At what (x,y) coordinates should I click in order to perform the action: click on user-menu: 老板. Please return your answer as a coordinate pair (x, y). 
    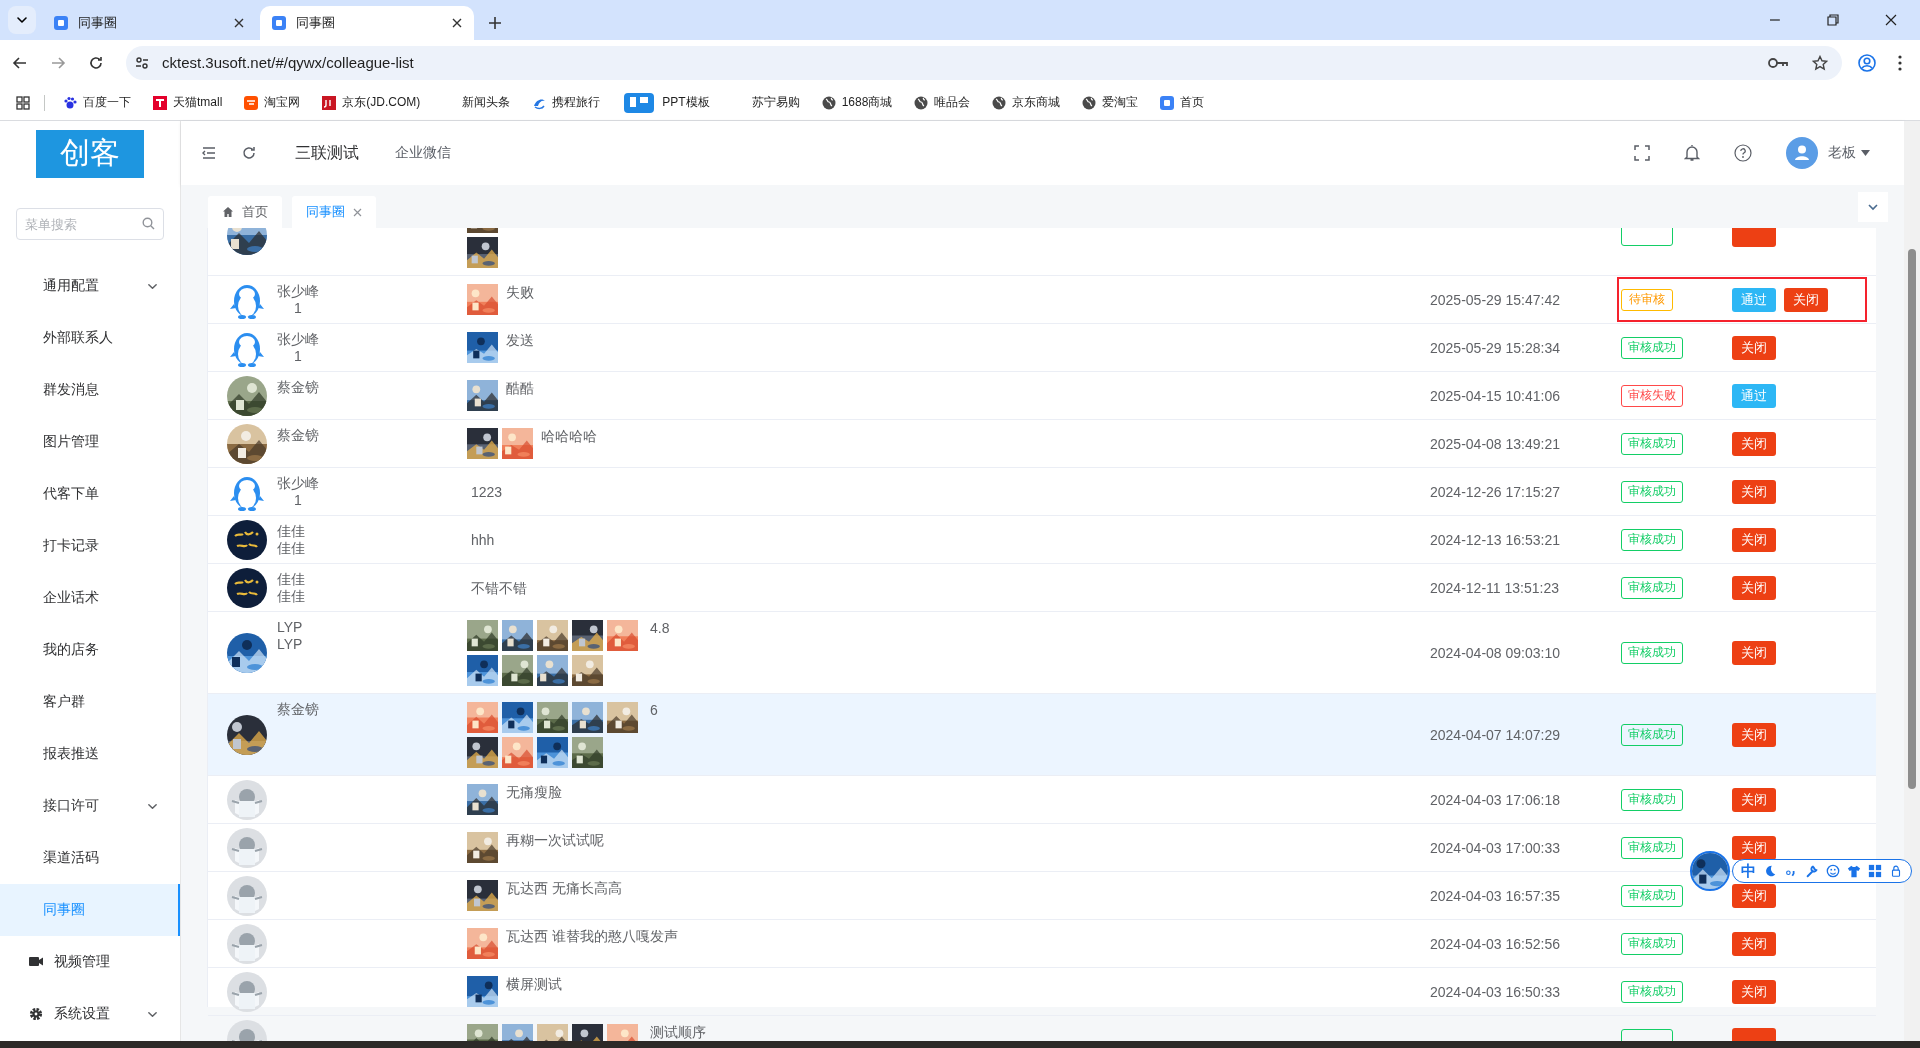
    Looking at the image, I should click on (1849, 153).